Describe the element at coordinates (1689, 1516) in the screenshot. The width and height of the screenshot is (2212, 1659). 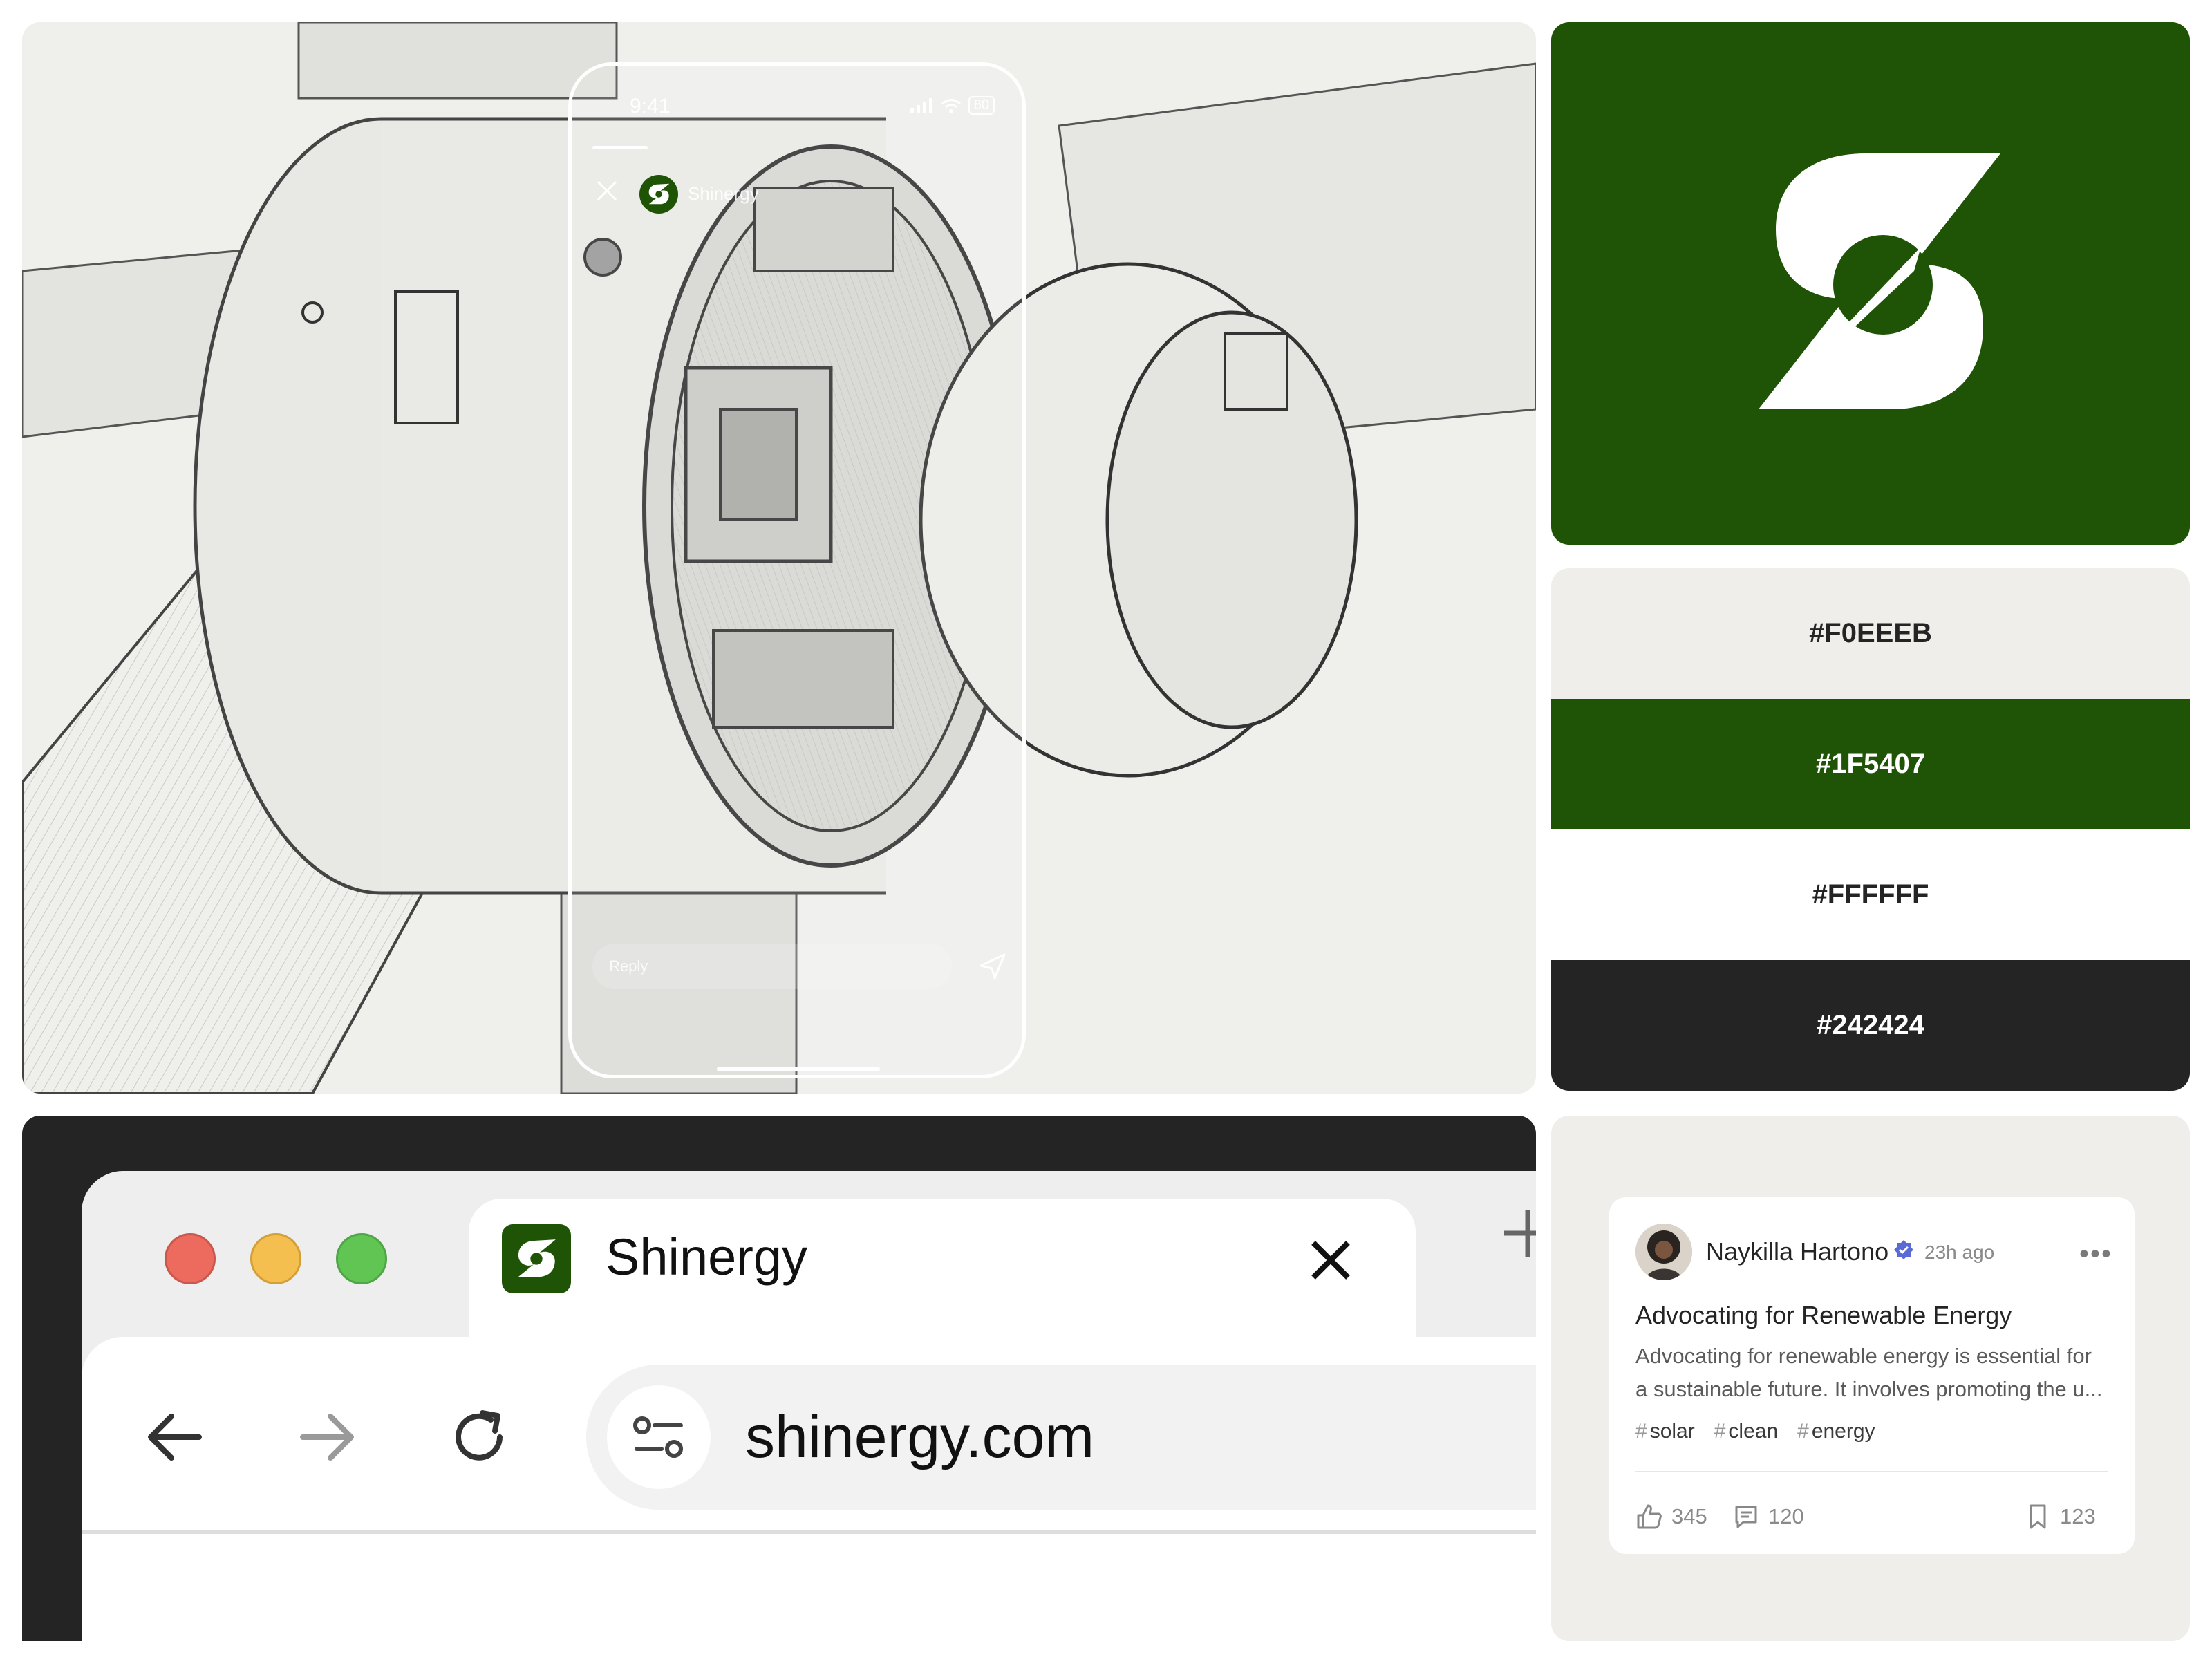
I see `like-count: 345` at that location.